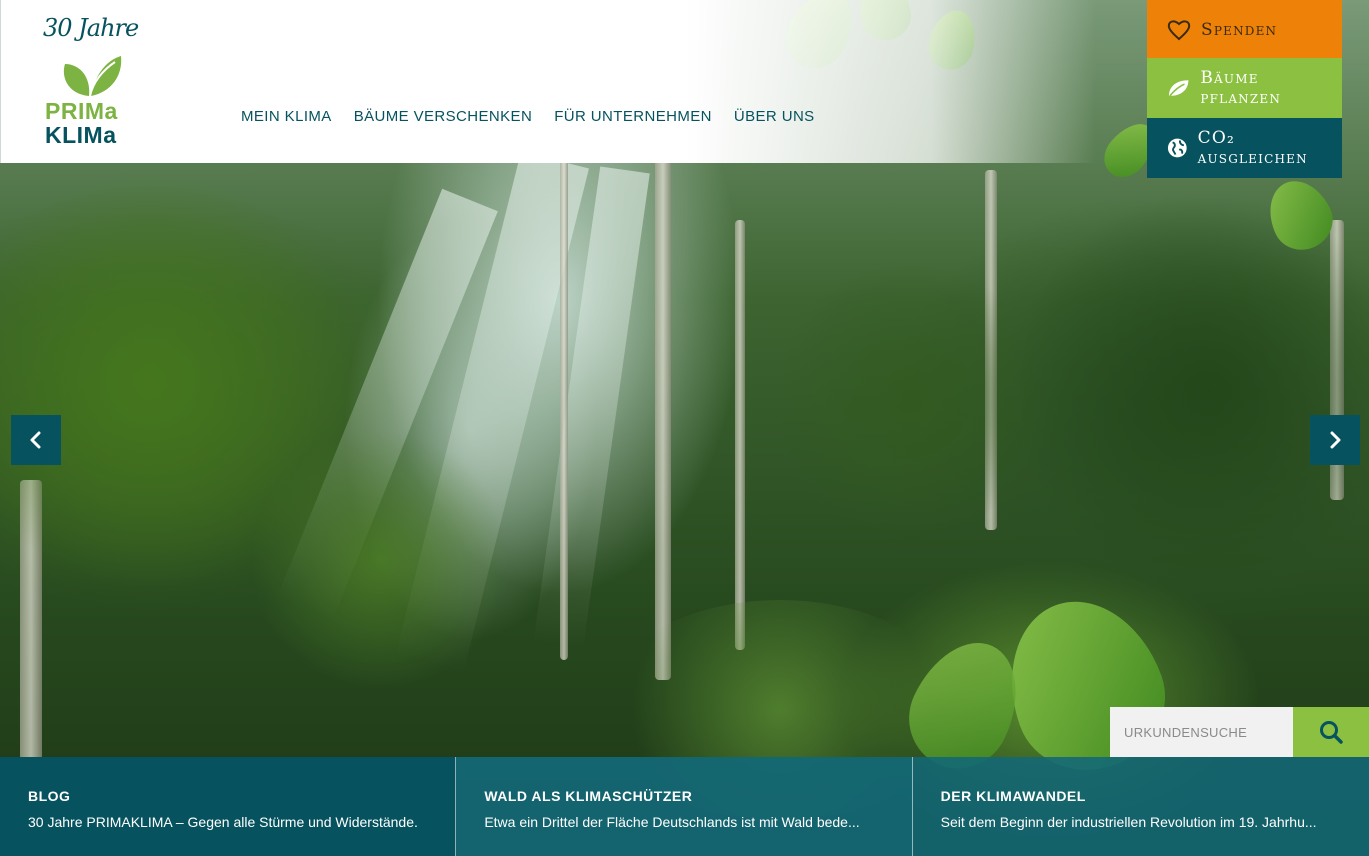 The image size is (1369, 856). I want to click on co2-ausgleichen-label: CO₂ ausgleichen, so click(1252, 148).